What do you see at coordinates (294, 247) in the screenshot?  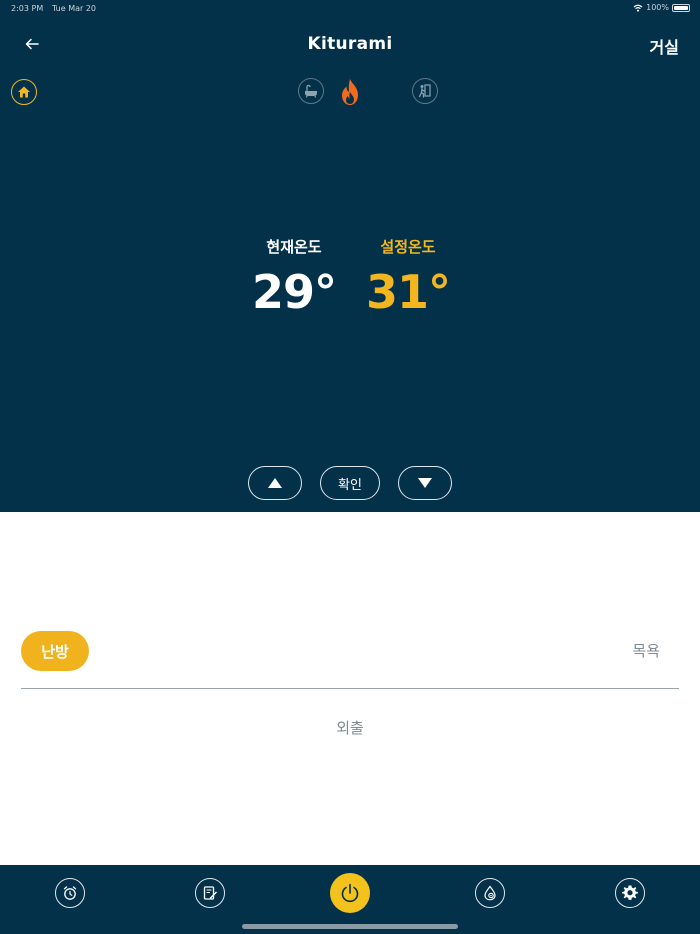 I see `current-temp-label: 현재온도` at bounding box center [294, 247].